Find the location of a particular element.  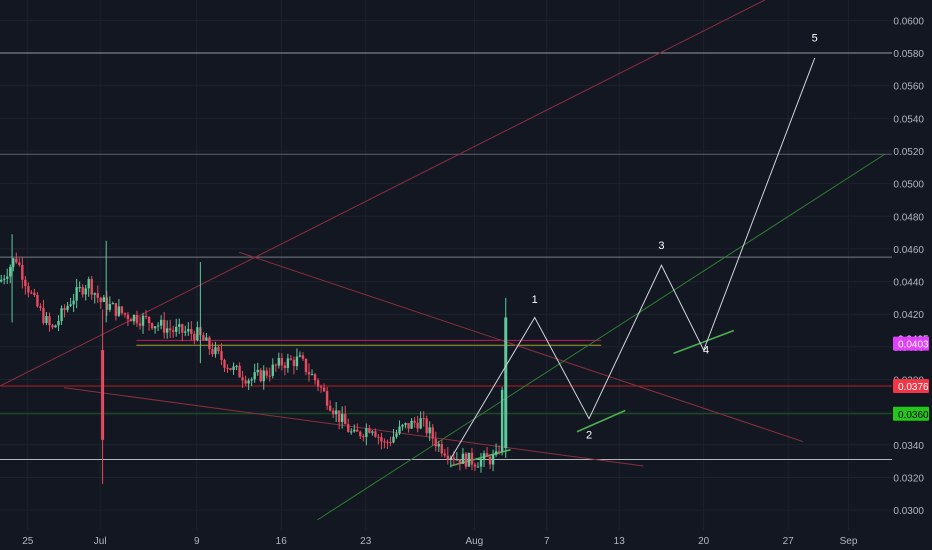

x-tick-label: 9 is located at coordinates (197, 541).